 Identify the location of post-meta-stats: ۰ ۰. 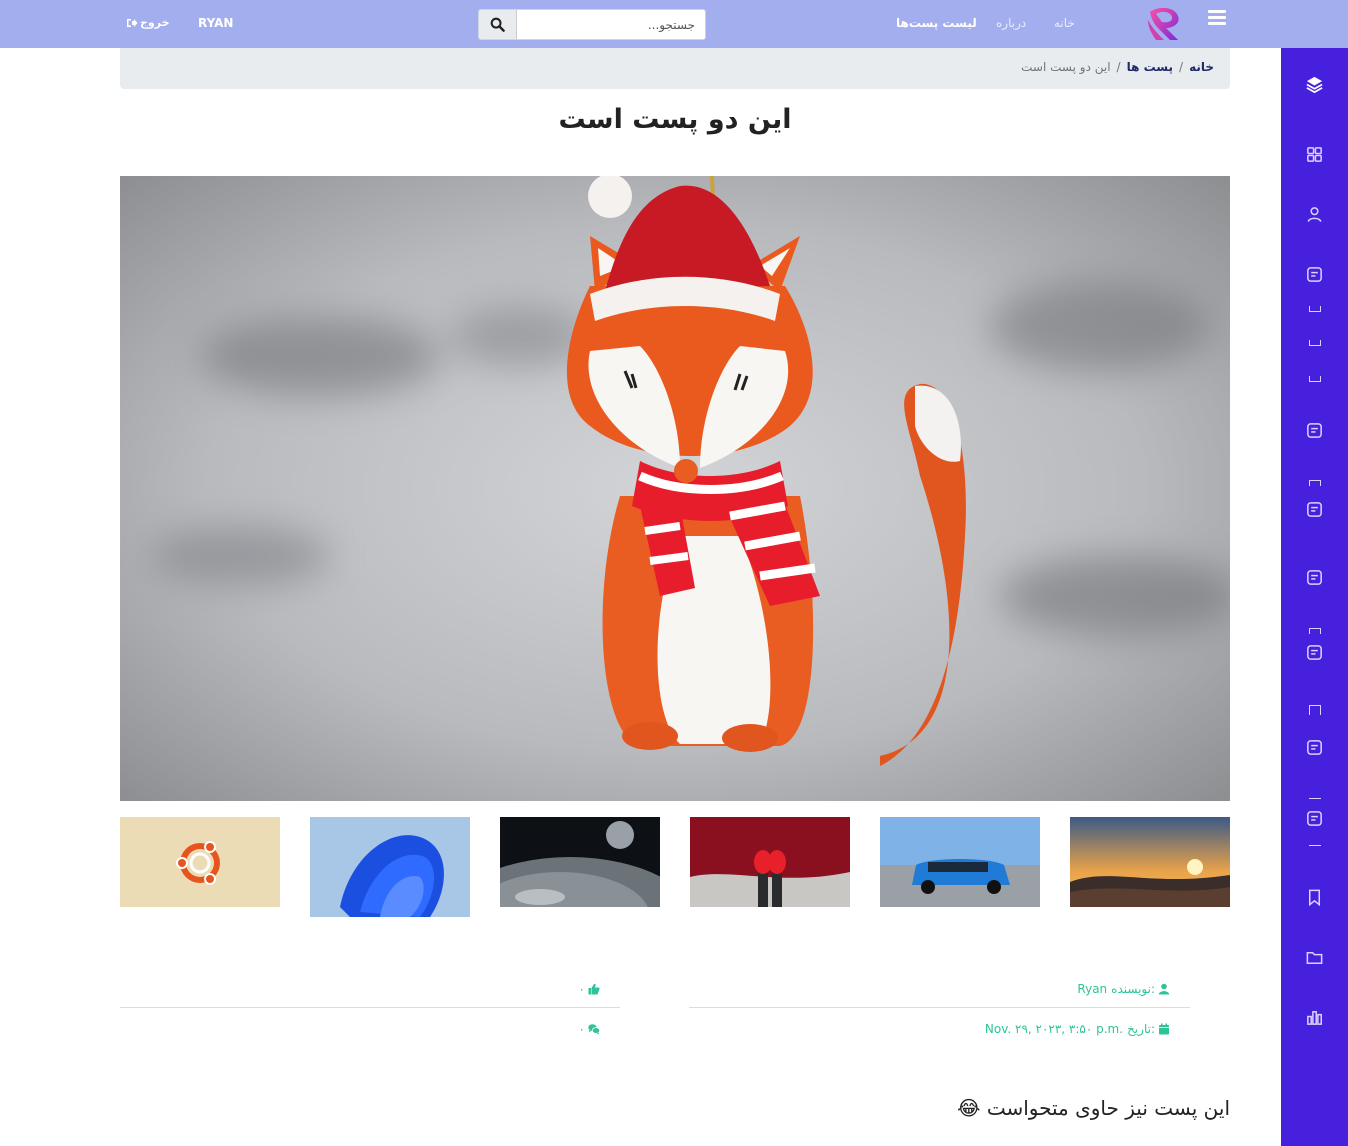
(370, 1010).